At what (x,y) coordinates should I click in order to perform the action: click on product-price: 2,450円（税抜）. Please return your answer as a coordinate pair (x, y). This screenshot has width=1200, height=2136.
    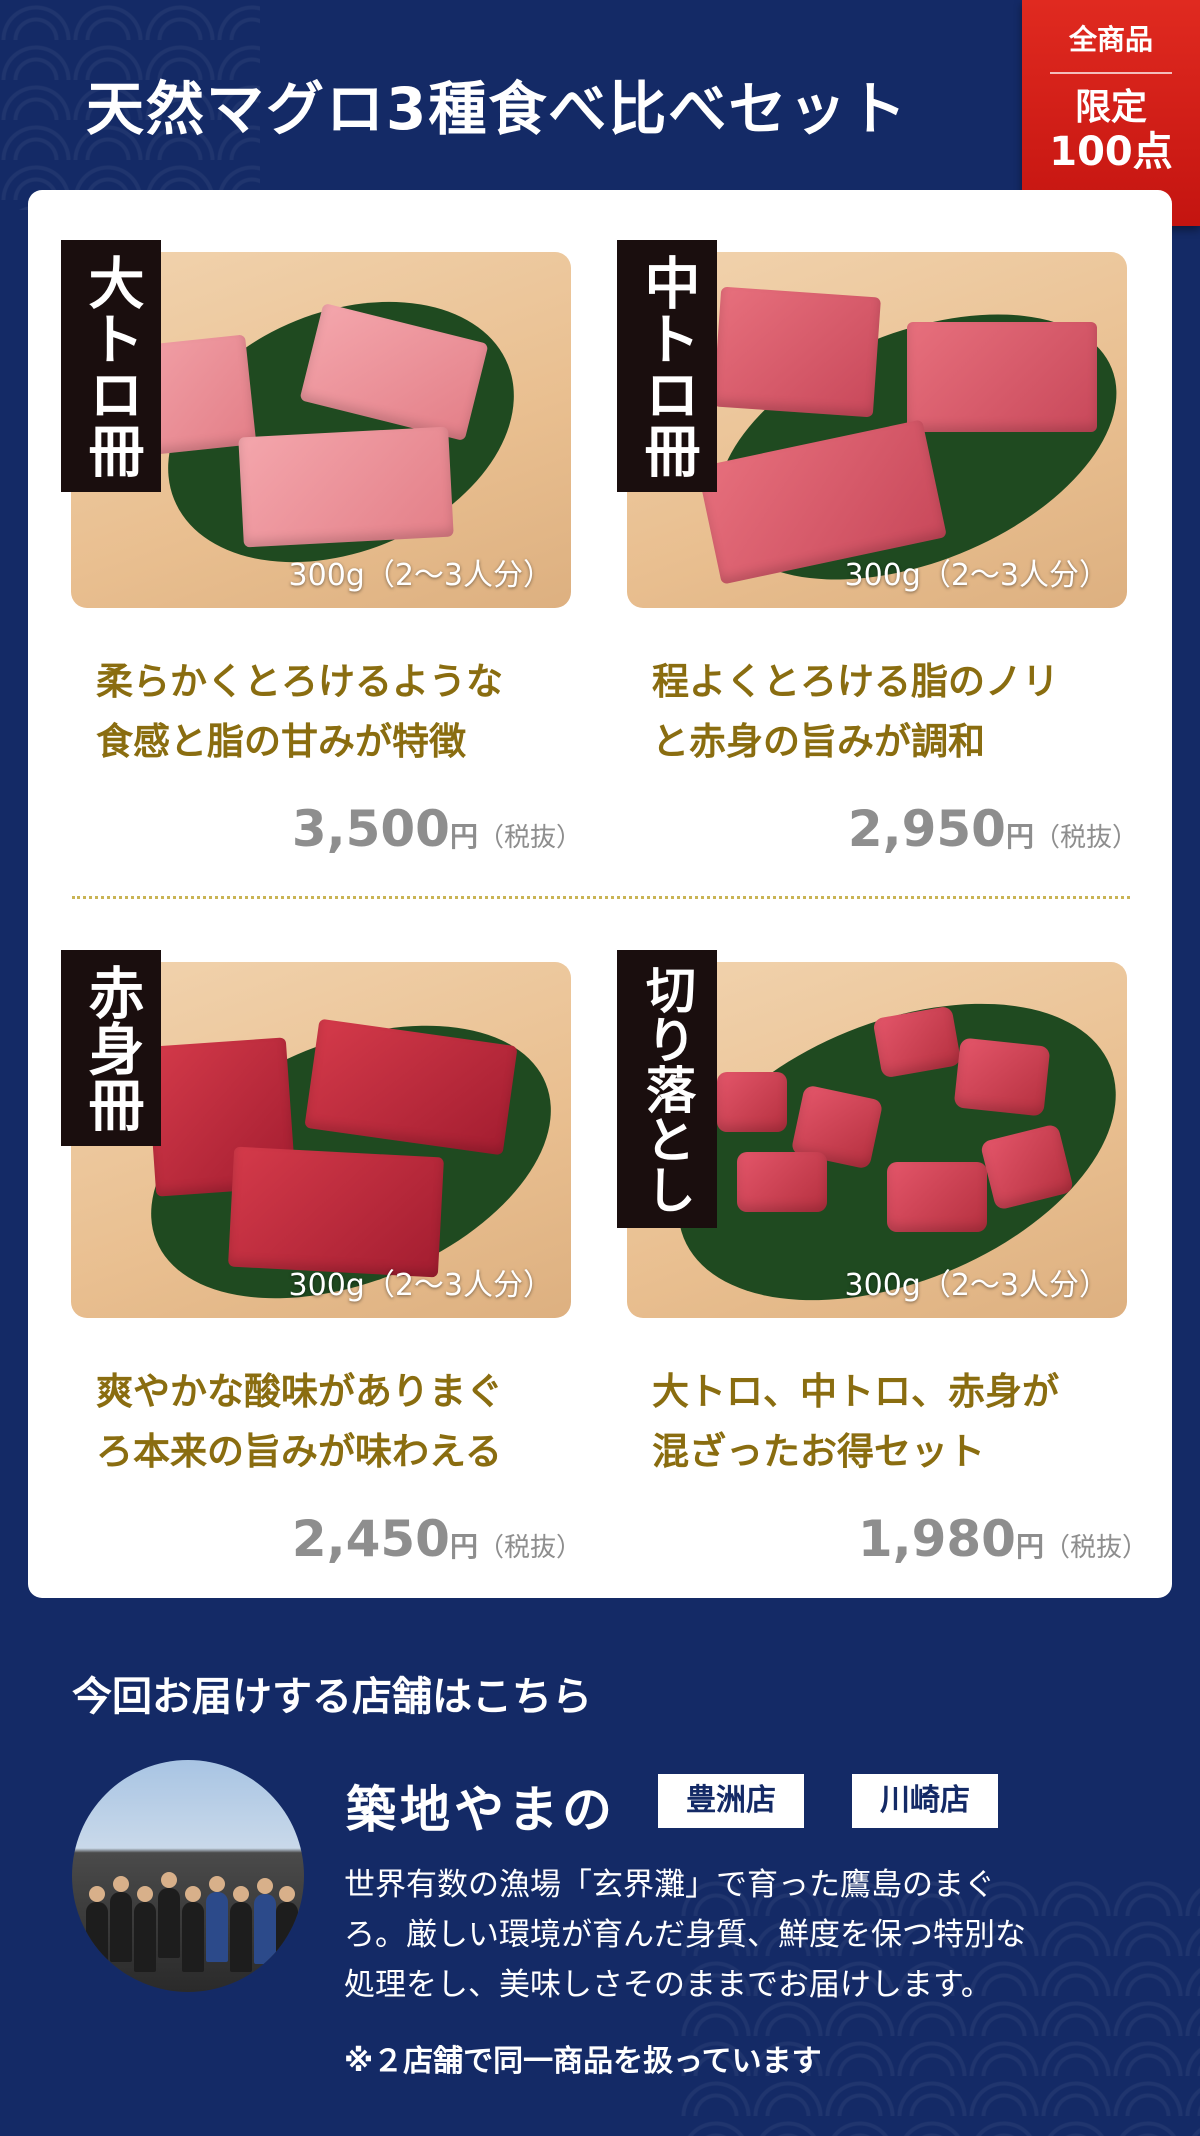
    Looking at the image, I should click on (437, 1539).